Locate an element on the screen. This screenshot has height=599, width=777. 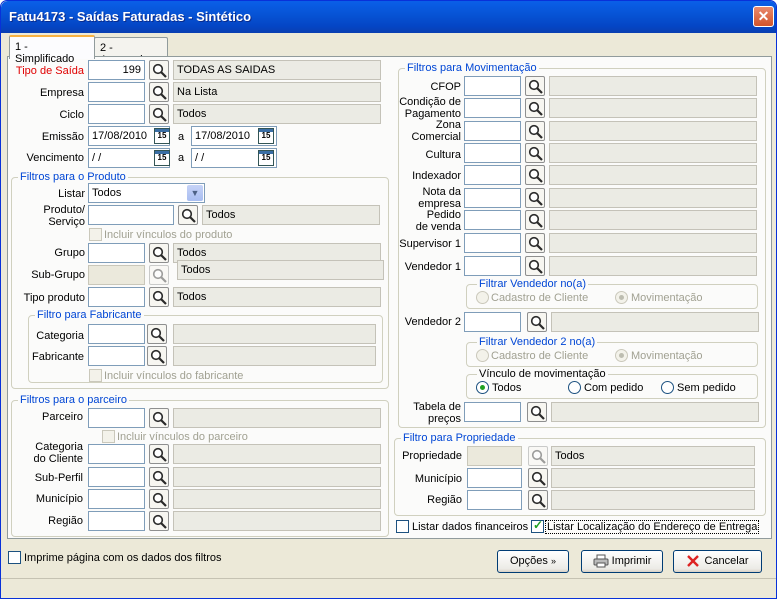
filtrar-vendedor2-movimentacao-radio is located at coordinates (621, 355).